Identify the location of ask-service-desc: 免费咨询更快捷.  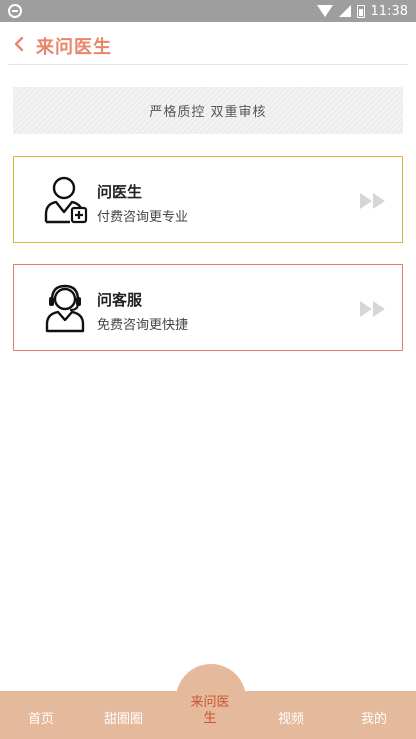
(143, 325).